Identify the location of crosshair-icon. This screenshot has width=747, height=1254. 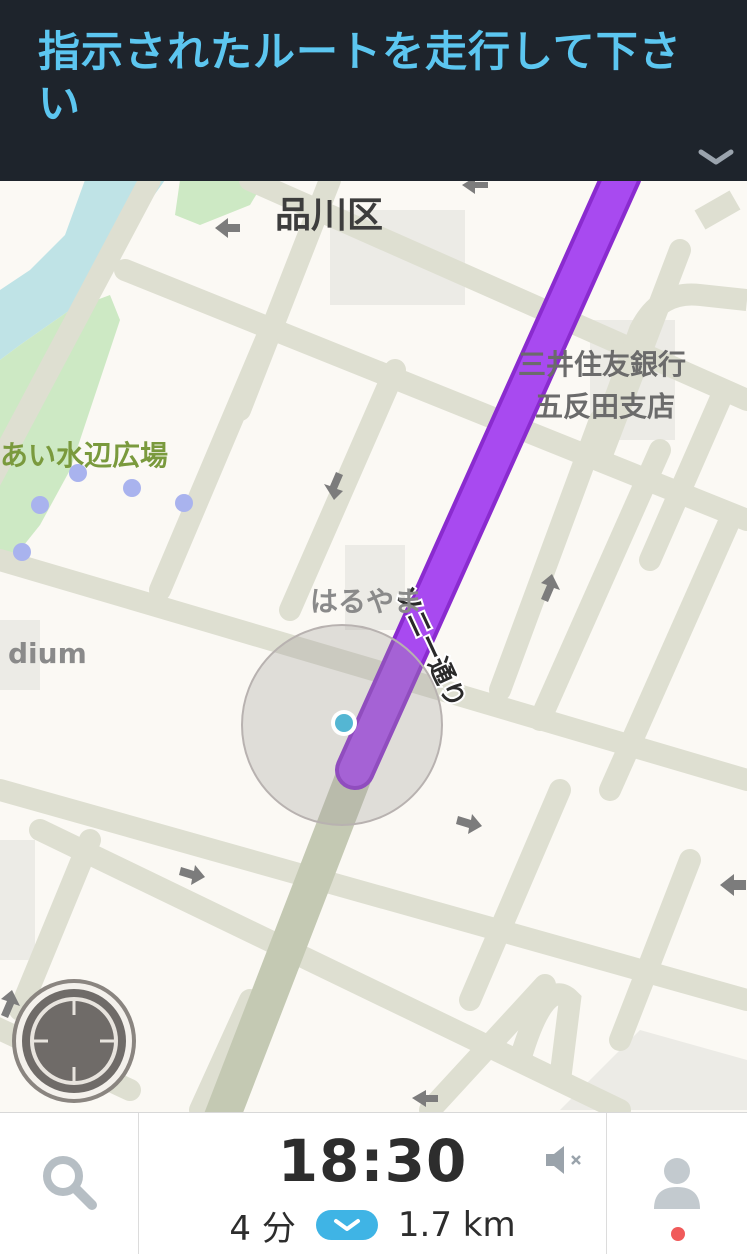
(74, 1041).